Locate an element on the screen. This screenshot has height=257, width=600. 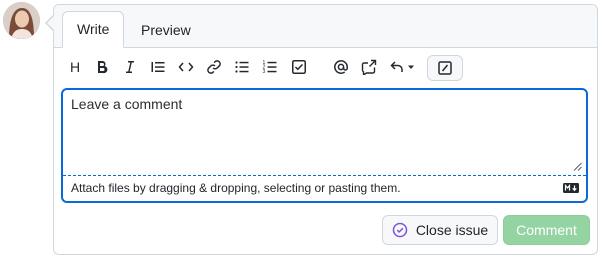
heading-icon: H is located at coordinates (75, 67).